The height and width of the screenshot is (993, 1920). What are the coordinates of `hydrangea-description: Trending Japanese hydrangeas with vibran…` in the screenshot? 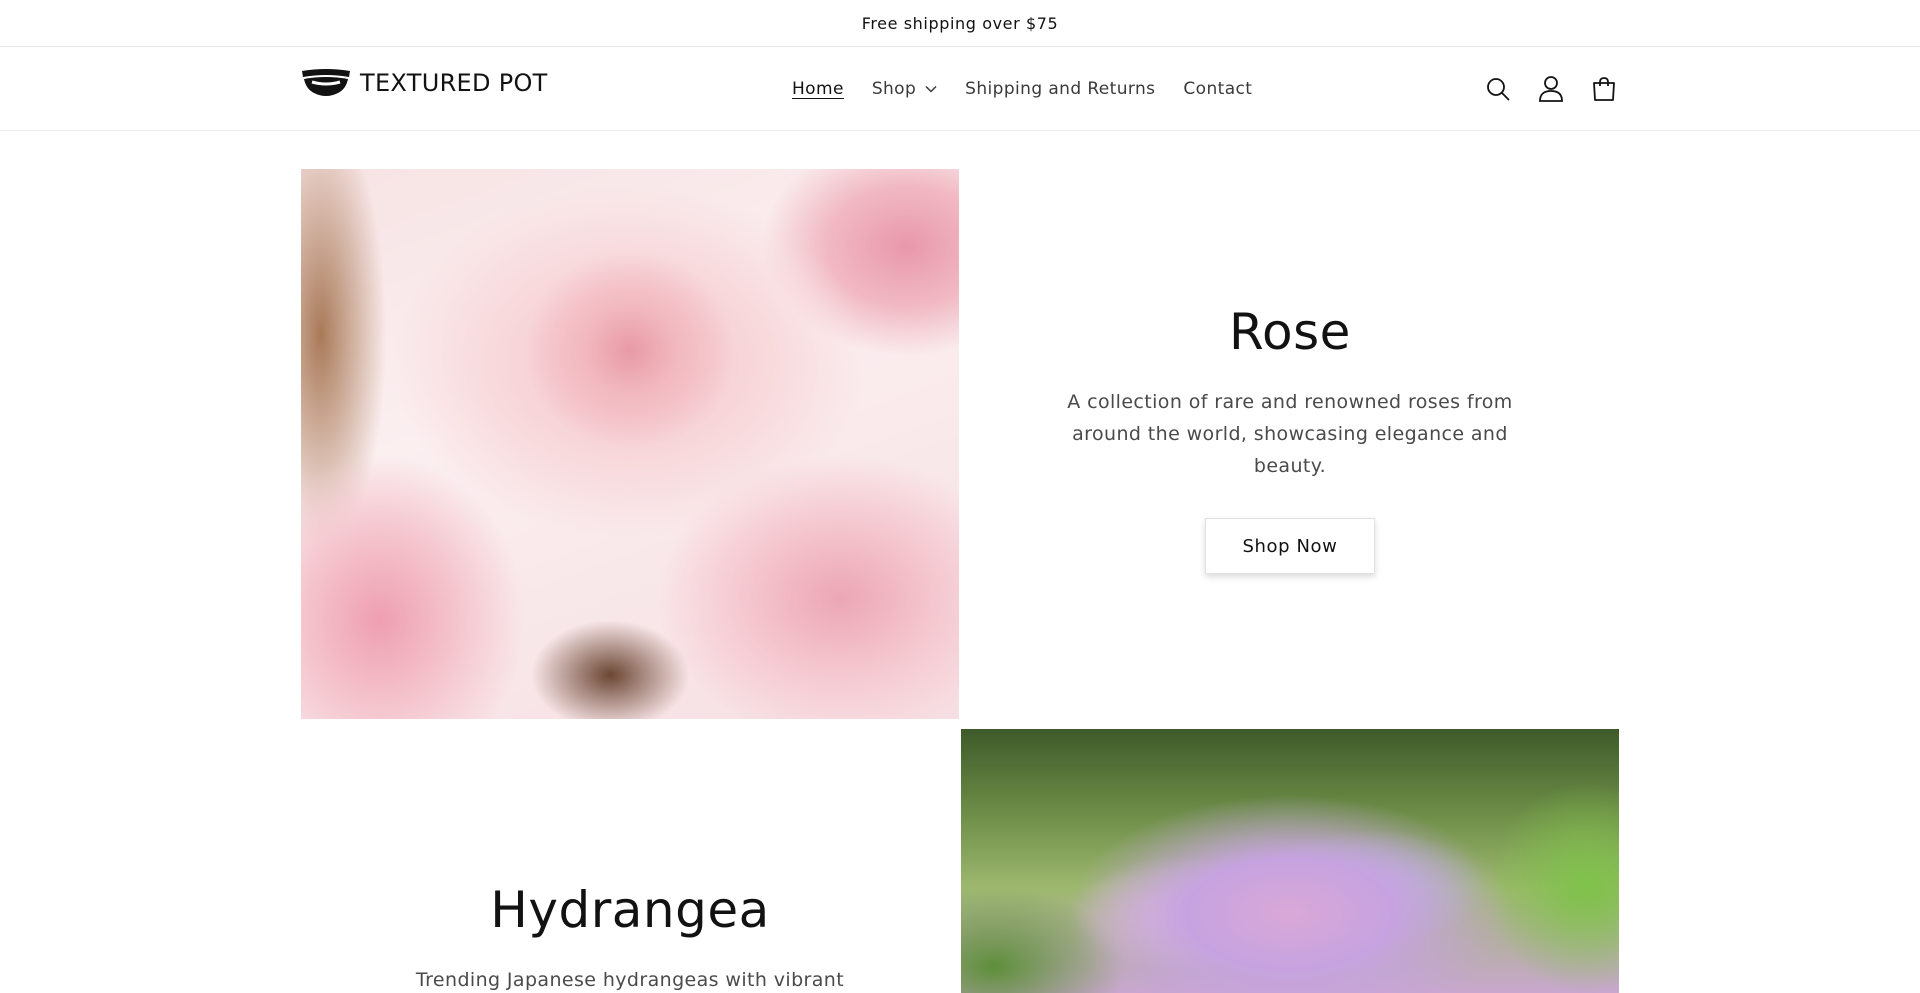 It's located at (630, 980).